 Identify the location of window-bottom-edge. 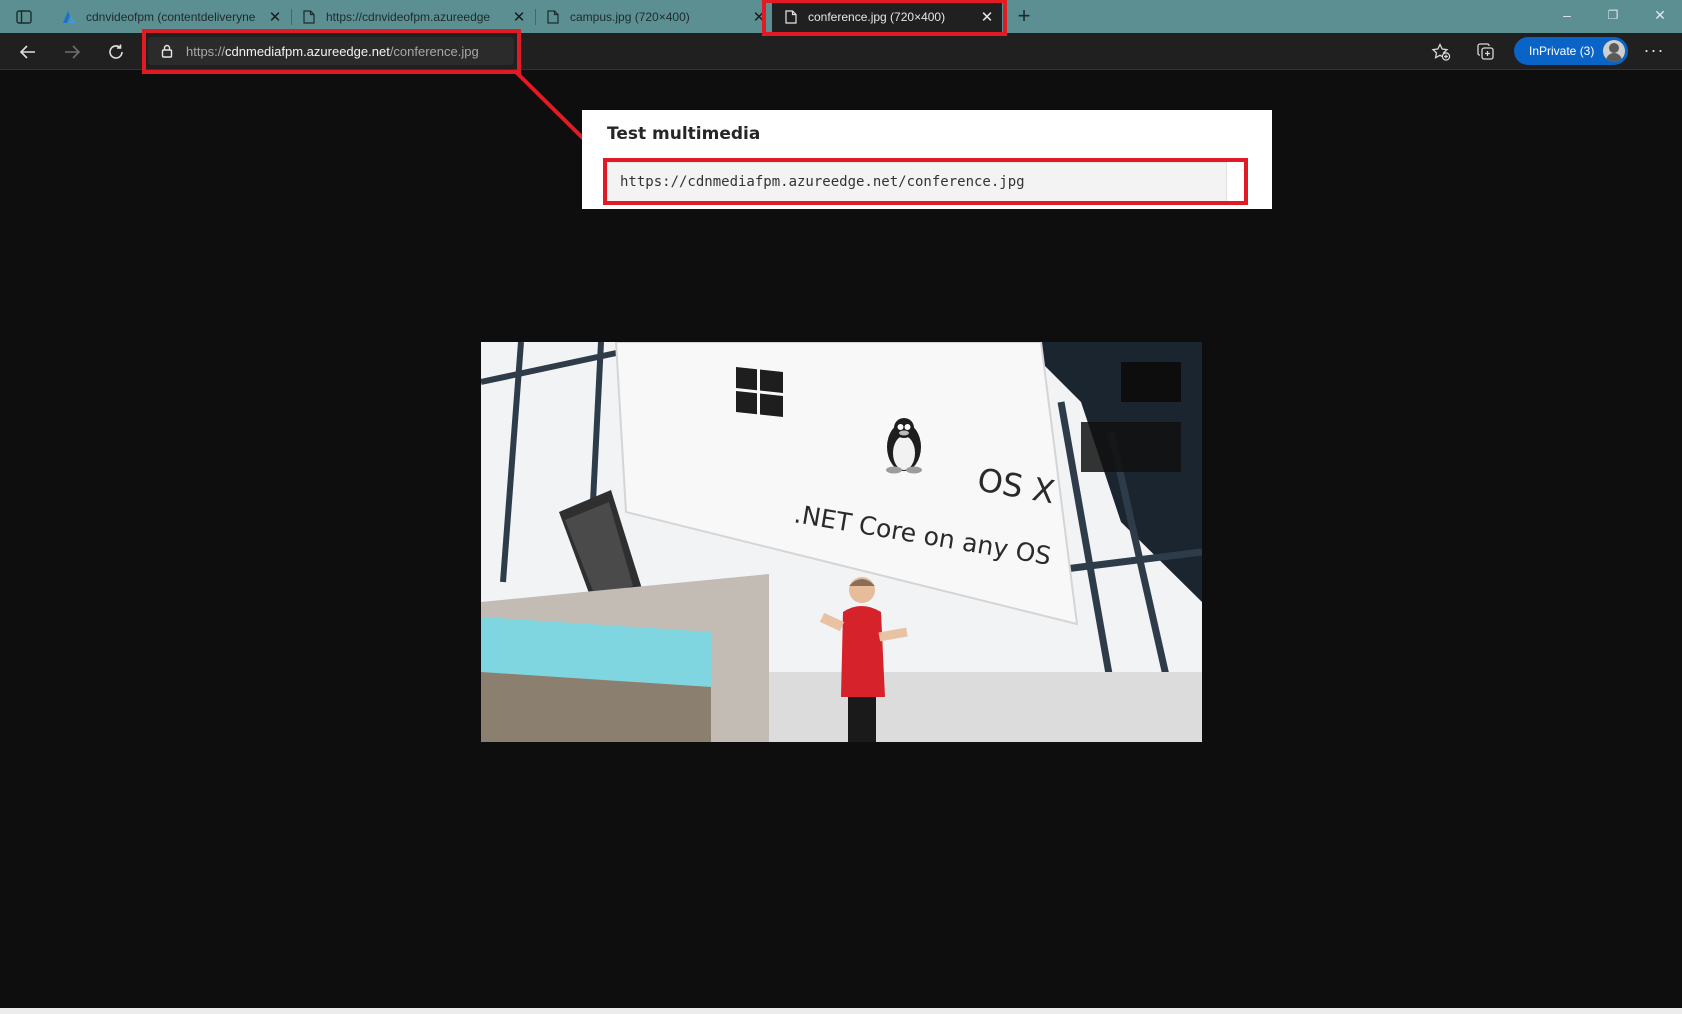
(841, 1011).